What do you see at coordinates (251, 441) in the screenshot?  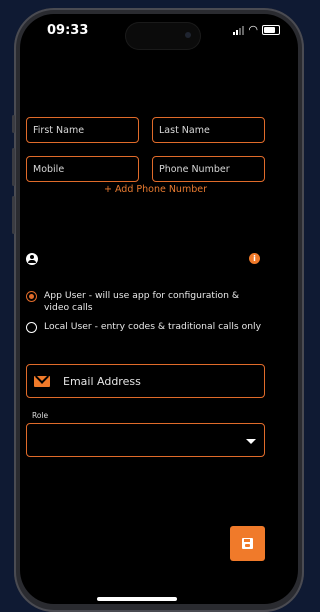 I see `caret-down-icon` at bounding box center [251, 441].